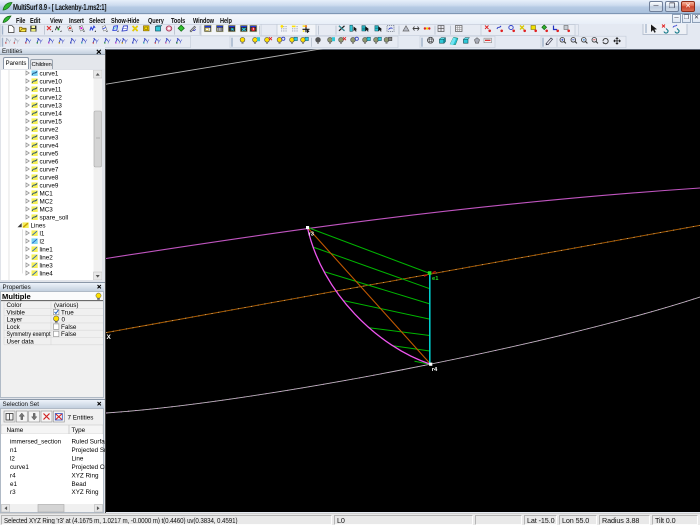  Describe the element at coordinates (49, 129) in the screenshot. I see `svg-text: curve2` at that location.